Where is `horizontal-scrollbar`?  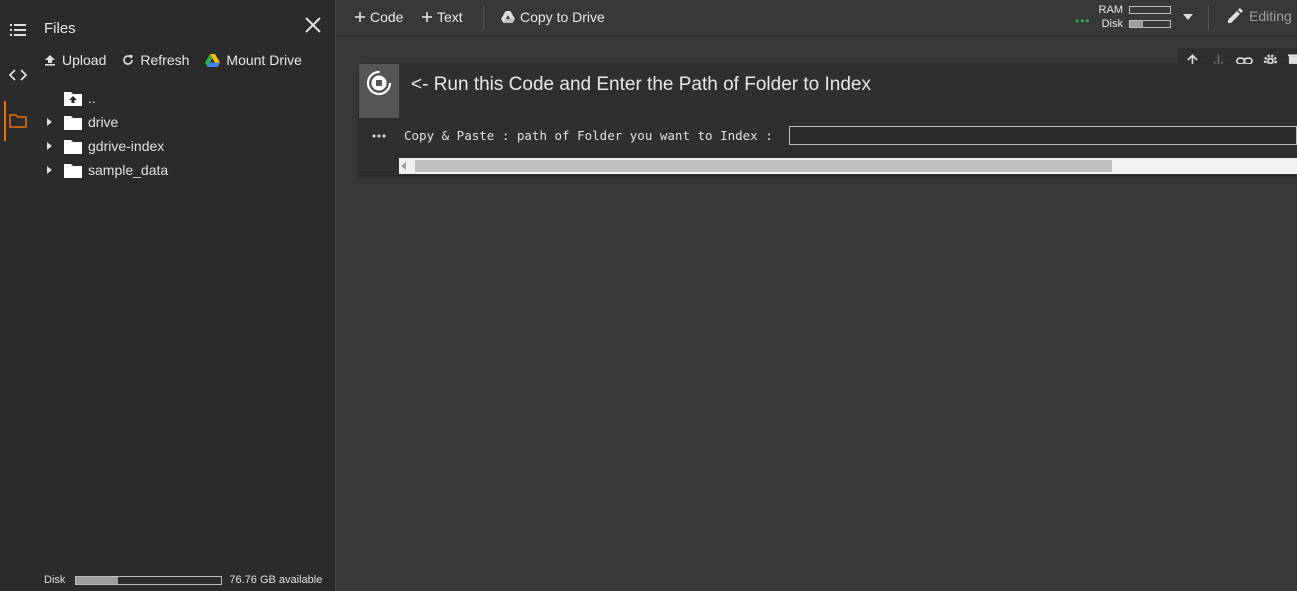
horizontal-scrollbar is located at coordinates (848, 166).